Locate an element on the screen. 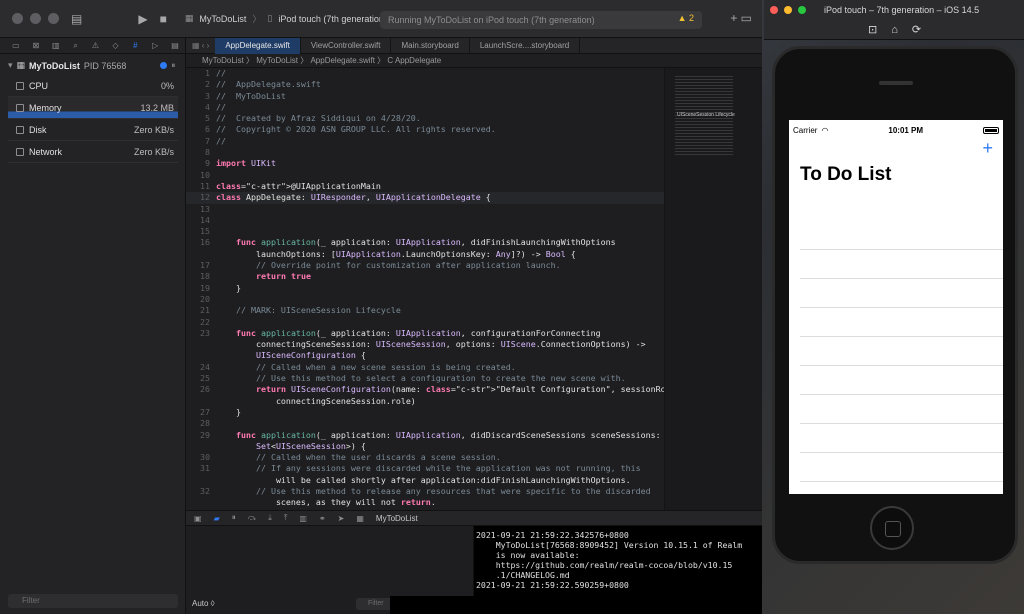 This screenshot has width=1024, height=614. device-screen: Carrier ◠ 10:01 PM + To Do List is located at coordinates (896, 307).